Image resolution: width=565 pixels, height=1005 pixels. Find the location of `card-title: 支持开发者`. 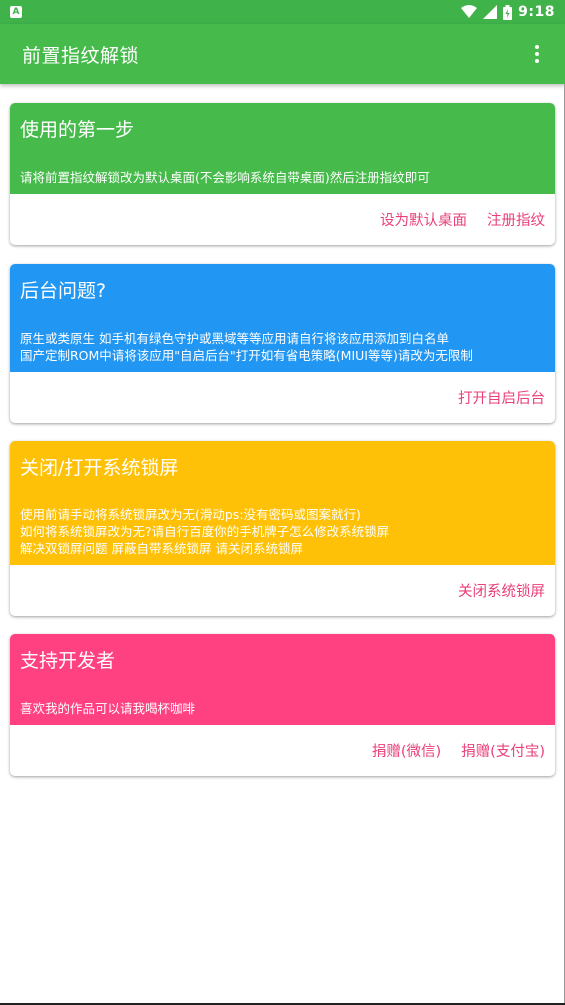

card-title: 支持开发者 is located at coordinates (68, 661).